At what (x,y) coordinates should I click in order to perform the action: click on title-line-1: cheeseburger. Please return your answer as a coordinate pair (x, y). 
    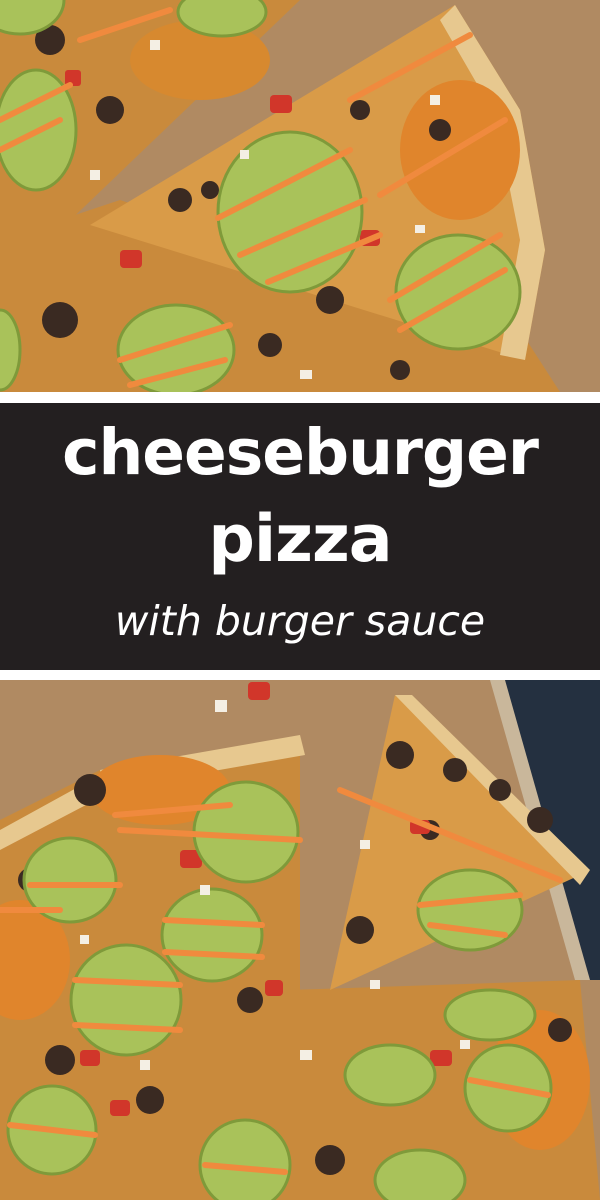
    Looking at the image, I should click on (300, 452).